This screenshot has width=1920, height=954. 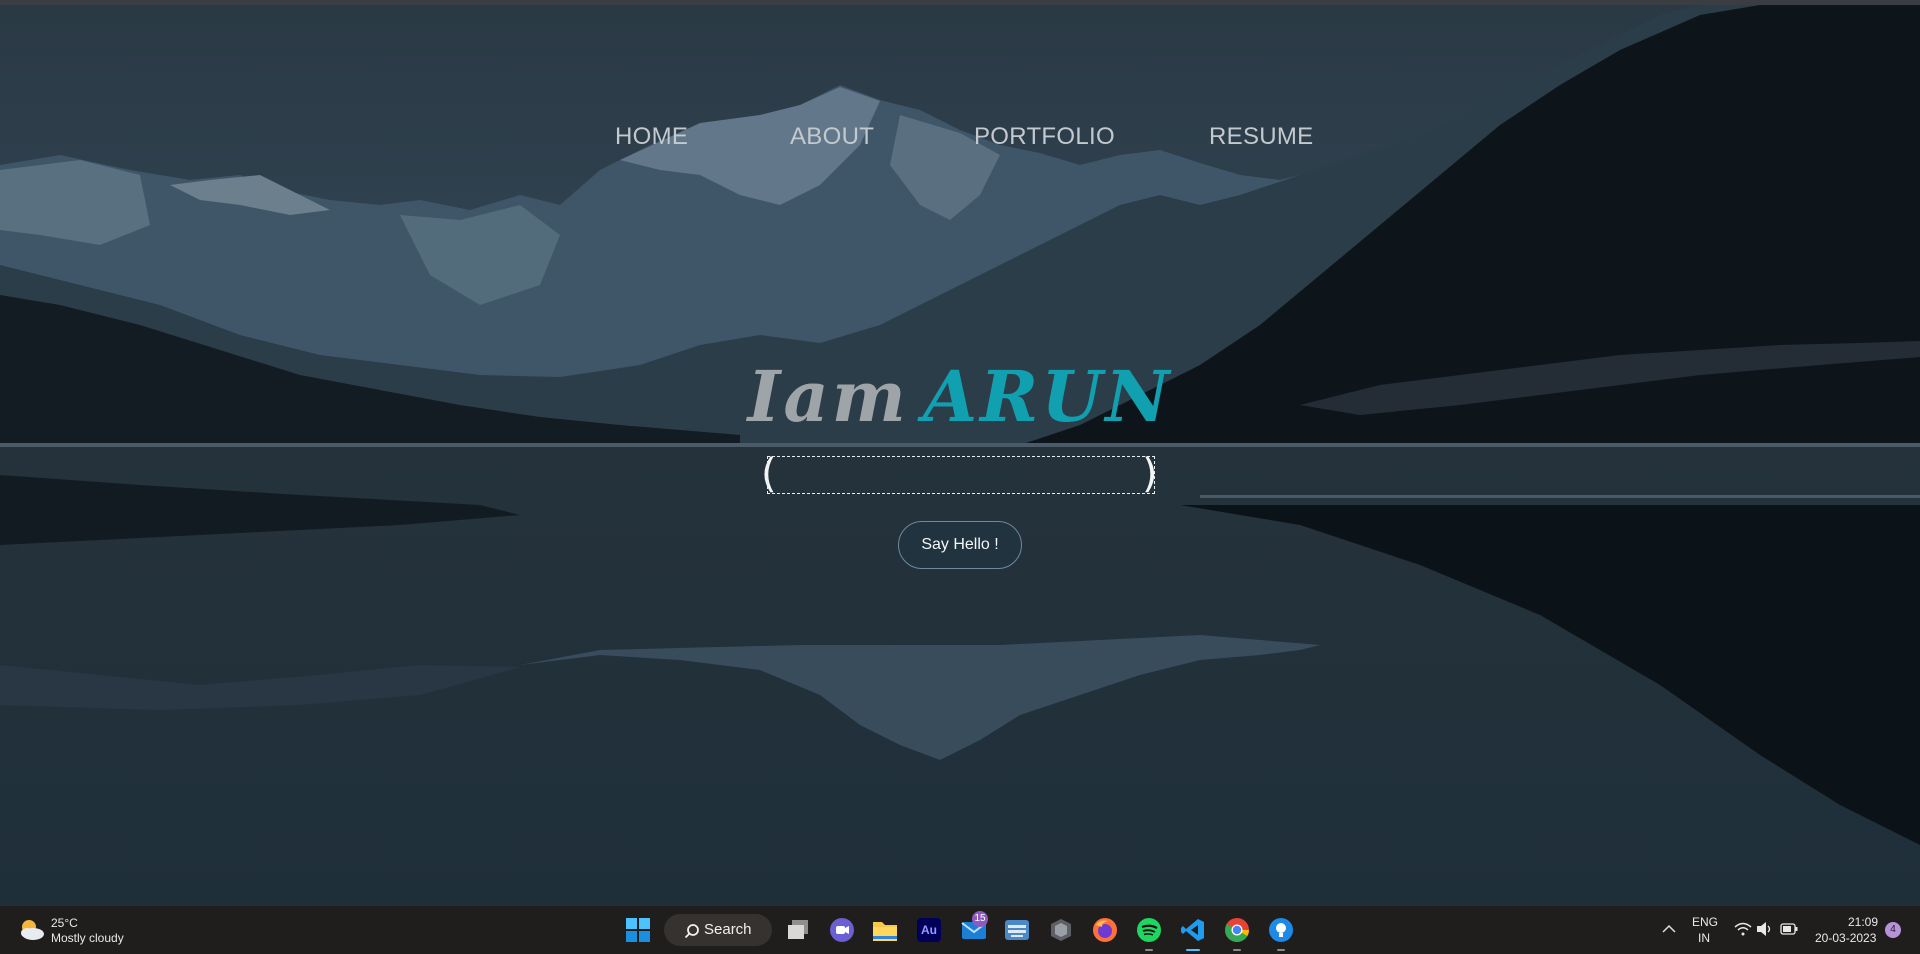 What do you see at coordinates (1237, 930) in the screenshot?
I see `chrome-icon` at bounding box center [1237, 930].